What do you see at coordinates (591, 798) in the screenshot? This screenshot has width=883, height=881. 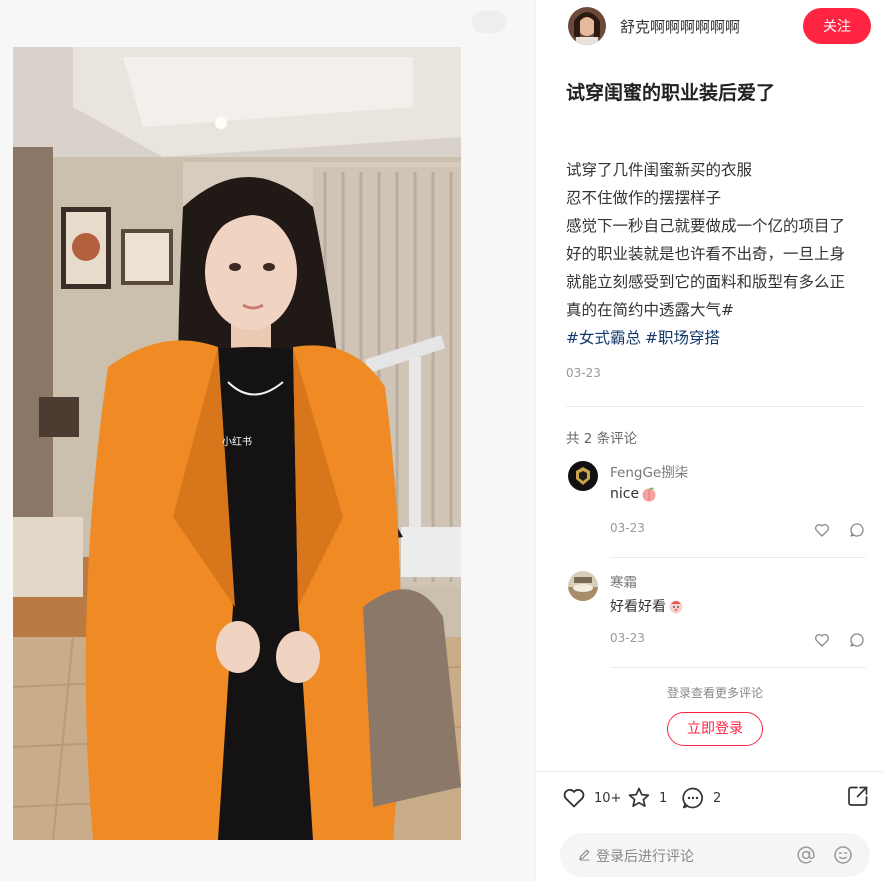 I see `like-button: 10+` at bounding box center [591, 798].